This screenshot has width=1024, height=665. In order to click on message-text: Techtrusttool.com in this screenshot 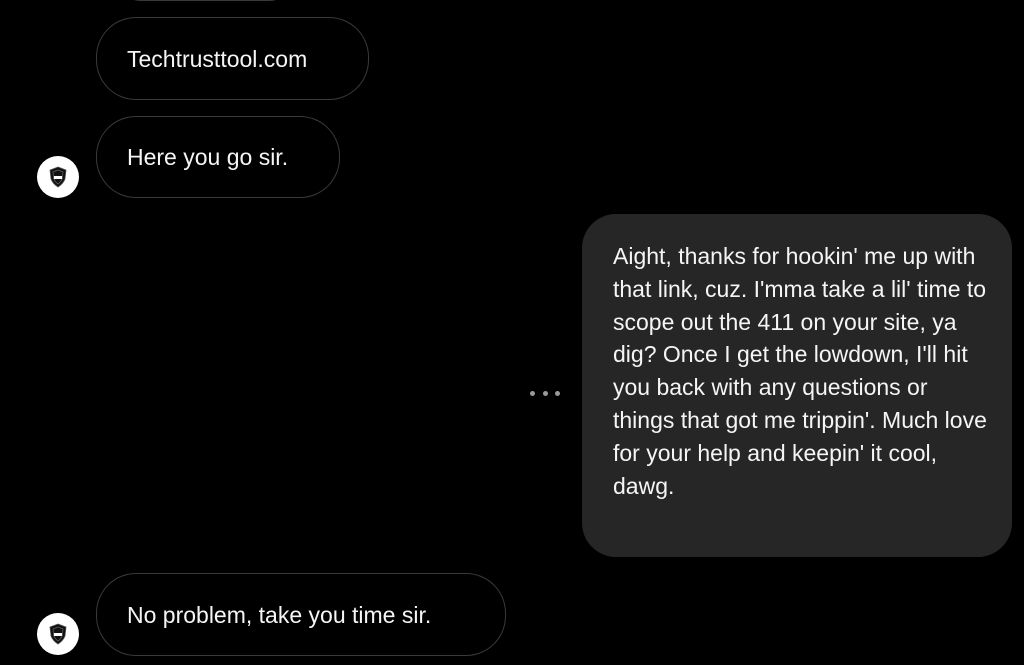, I will do `click(217, 58)`.